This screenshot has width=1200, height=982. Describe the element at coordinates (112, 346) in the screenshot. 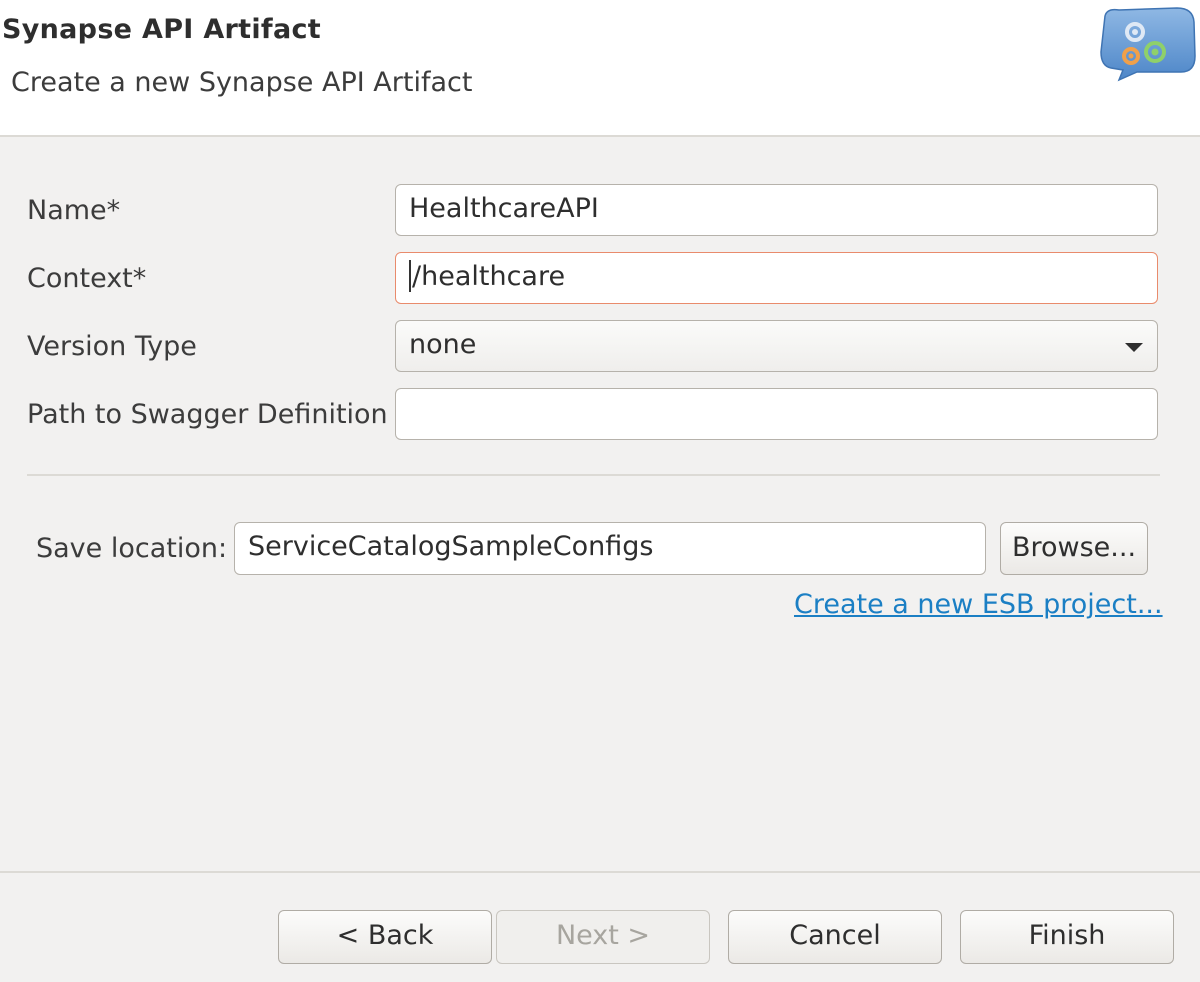

I see `version-type-label: Version Type` at that location.